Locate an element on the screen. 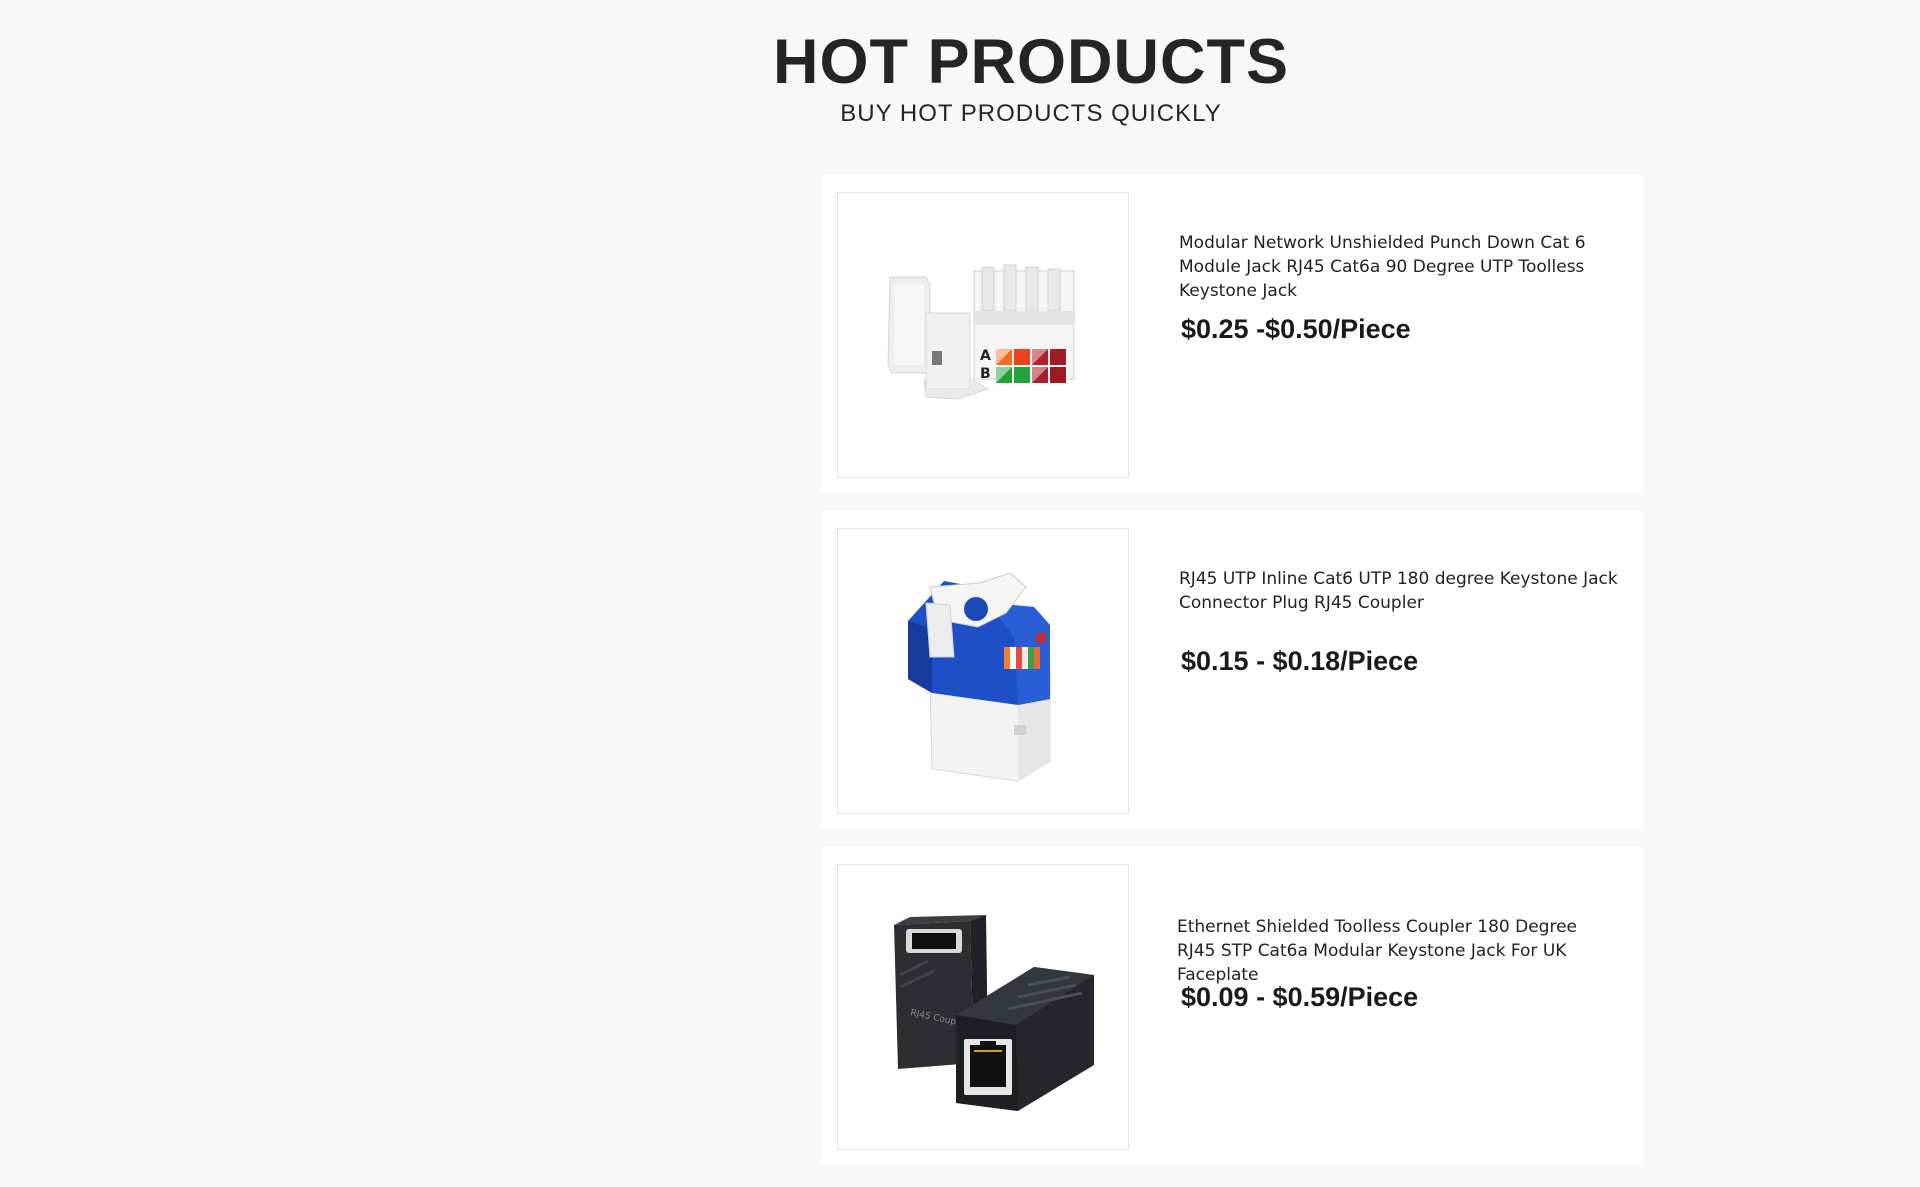 The height and width of the screenshot is (1187, 1920). section-title: HOT PRODUCTS is located at coordinates (1031, 62).